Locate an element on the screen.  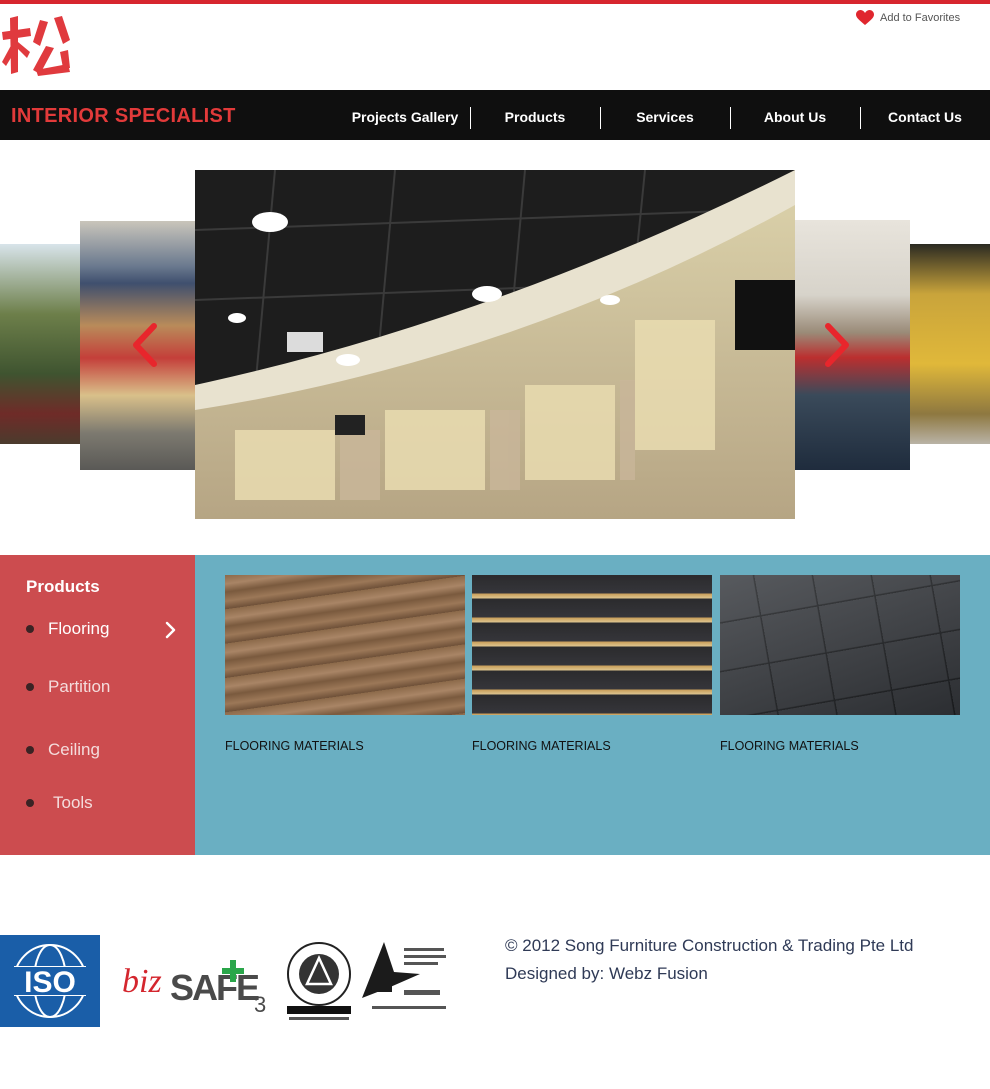
nav-products: Products is located at coordinates (535, 117).